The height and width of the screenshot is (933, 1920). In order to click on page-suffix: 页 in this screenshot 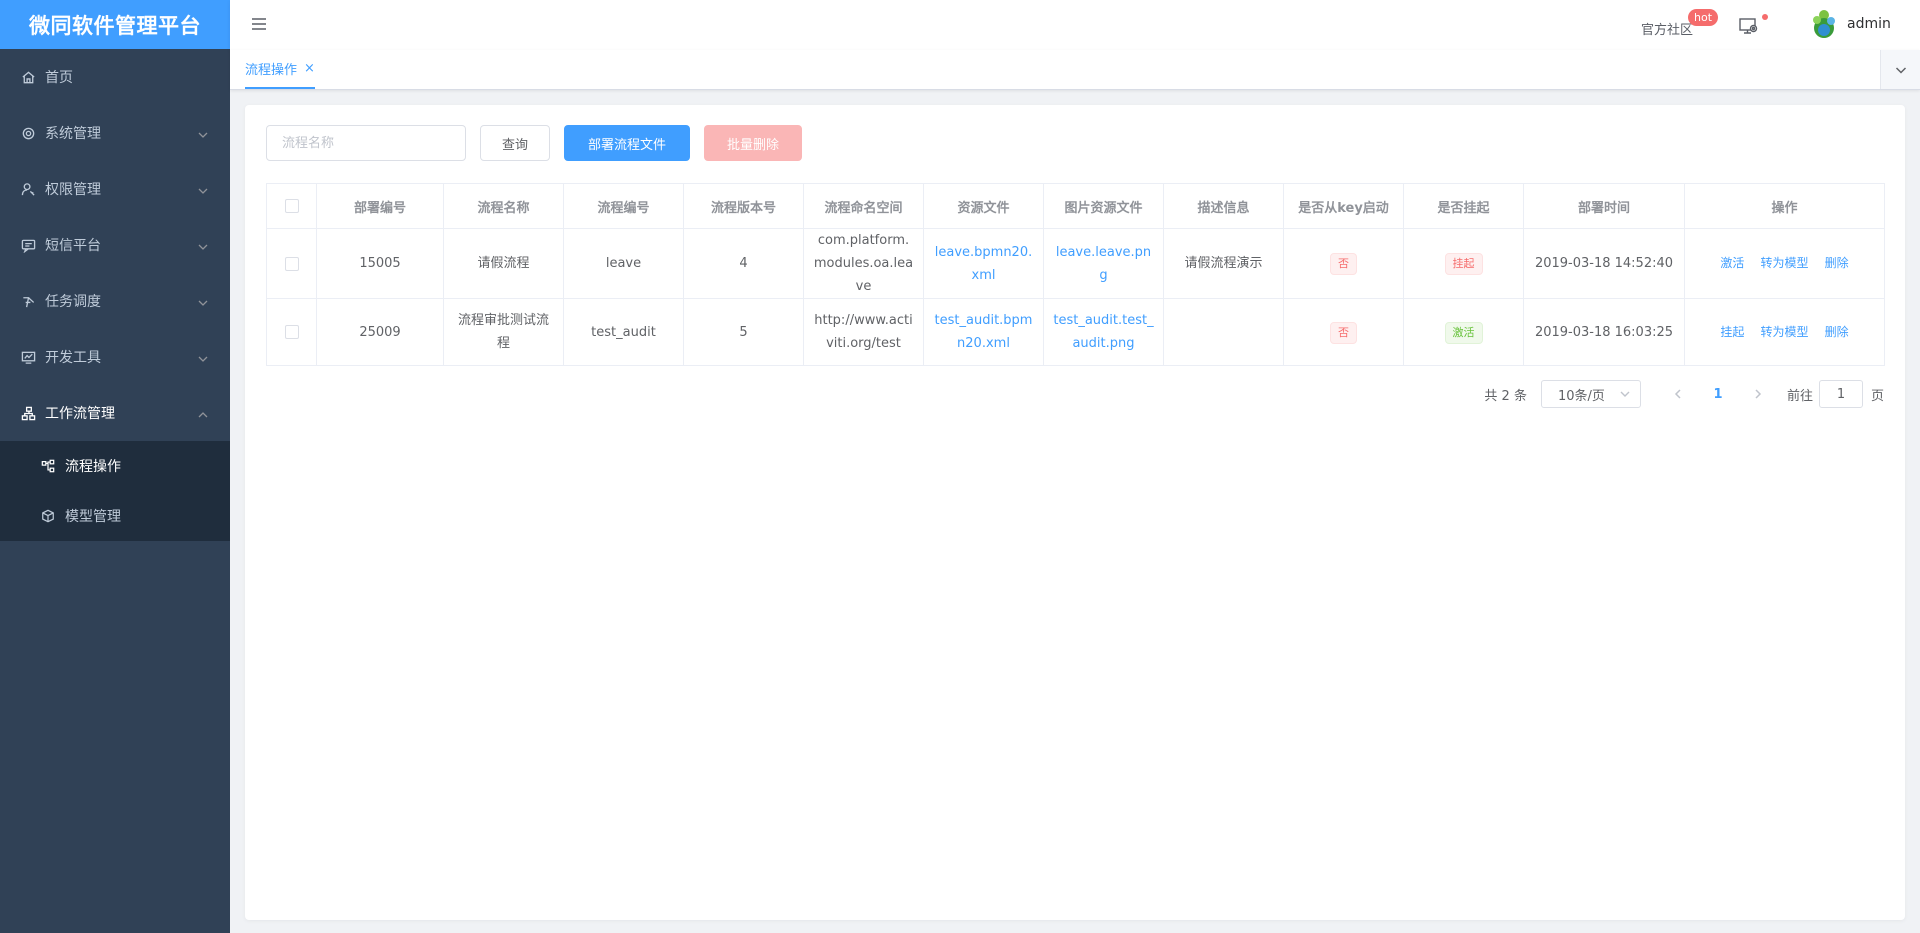, I will do `click(1877, 396)`.